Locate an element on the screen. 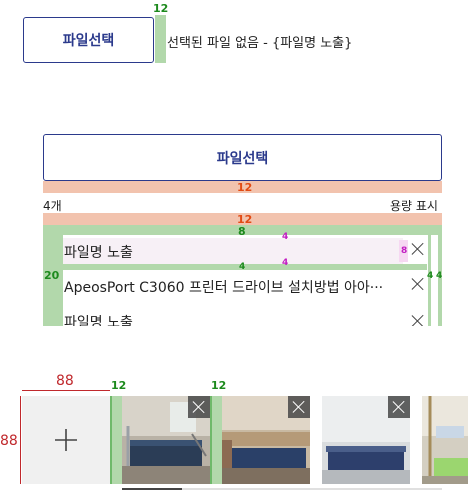 The image size is (468, 493). gap-edge-a is located at coordinates (111, 440).